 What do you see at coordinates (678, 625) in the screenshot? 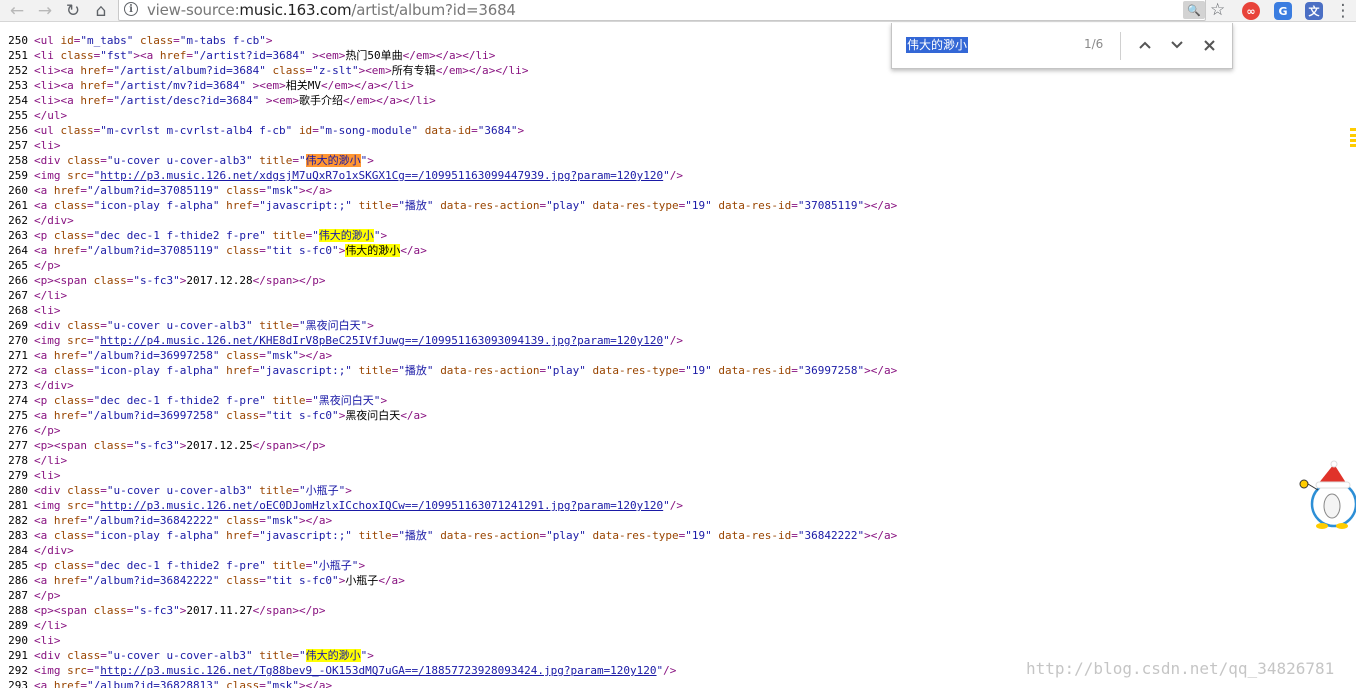
I see `source-line: 289 </li>` at bounding box center [678, 625].